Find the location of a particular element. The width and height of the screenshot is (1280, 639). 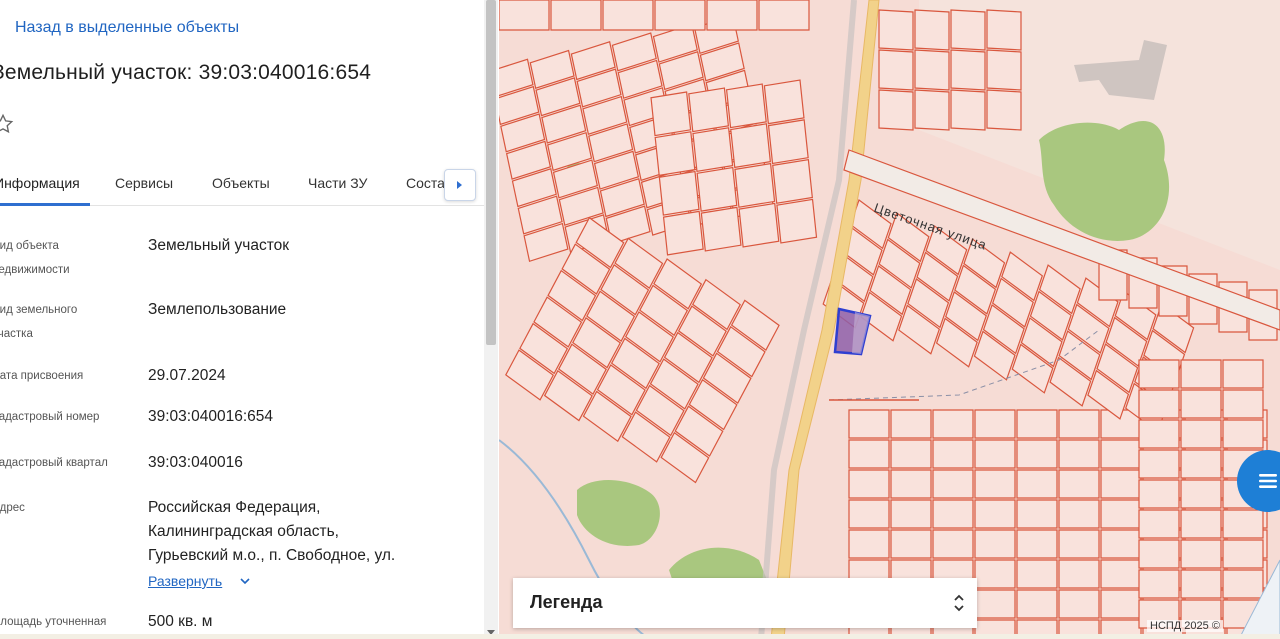

tab-services: Сервисы is located at coordinates (144, 183).